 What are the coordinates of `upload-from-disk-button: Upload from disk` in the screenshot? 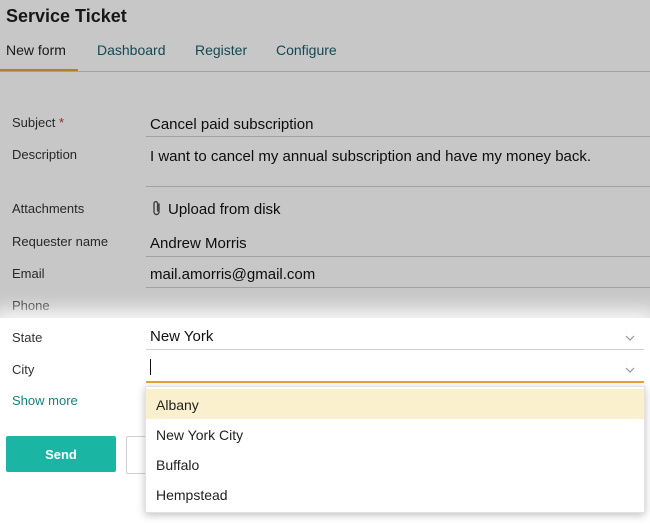 It's located at (215, 209).